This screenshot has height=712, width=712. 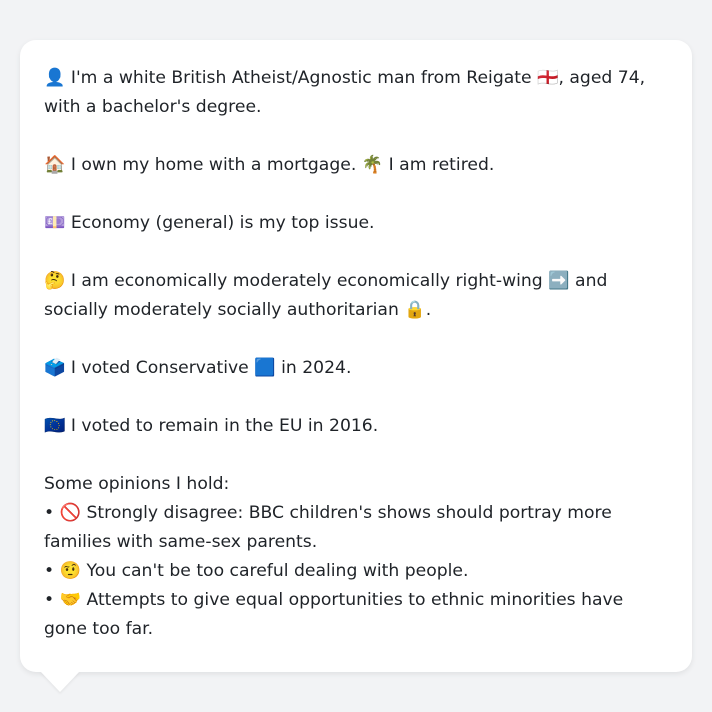 What do you see at coordinates (55, 426) in the screenshot?
I see `eu-flag-icon: 🇪🇺` at bounding box center [55, 426].